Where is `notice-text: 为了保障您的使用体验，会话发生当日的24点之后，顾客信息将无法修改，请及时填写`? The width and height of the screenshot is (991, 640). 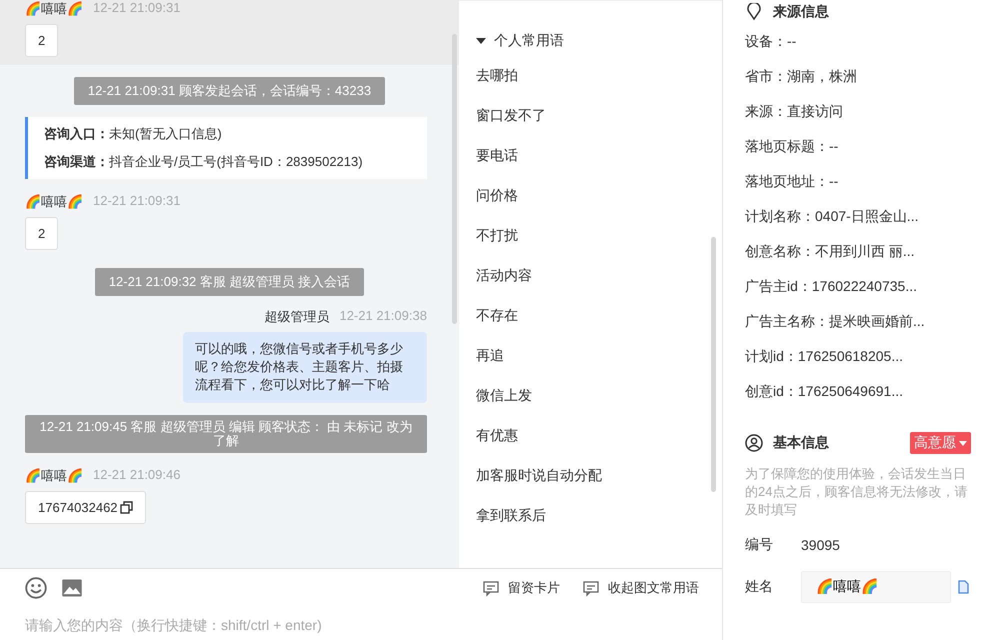 notice-text: 为了保障您的使用体验，会话发生当日的24点之后，顾客信息将无法修改，请及时填写 is located at coordinates (856, 492).